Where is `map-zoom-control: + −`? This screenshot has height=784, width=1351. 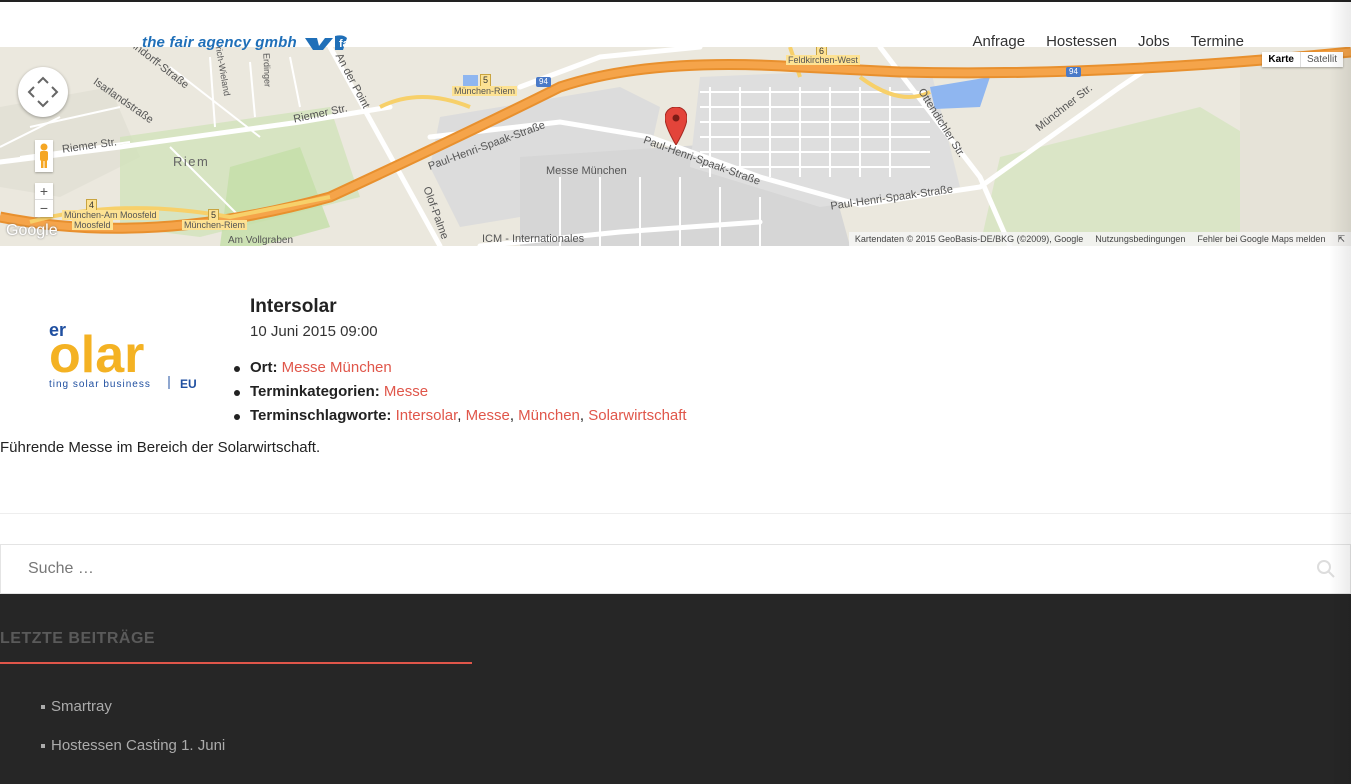
map-zoom-control: + − is located at coordinates (44, 200).